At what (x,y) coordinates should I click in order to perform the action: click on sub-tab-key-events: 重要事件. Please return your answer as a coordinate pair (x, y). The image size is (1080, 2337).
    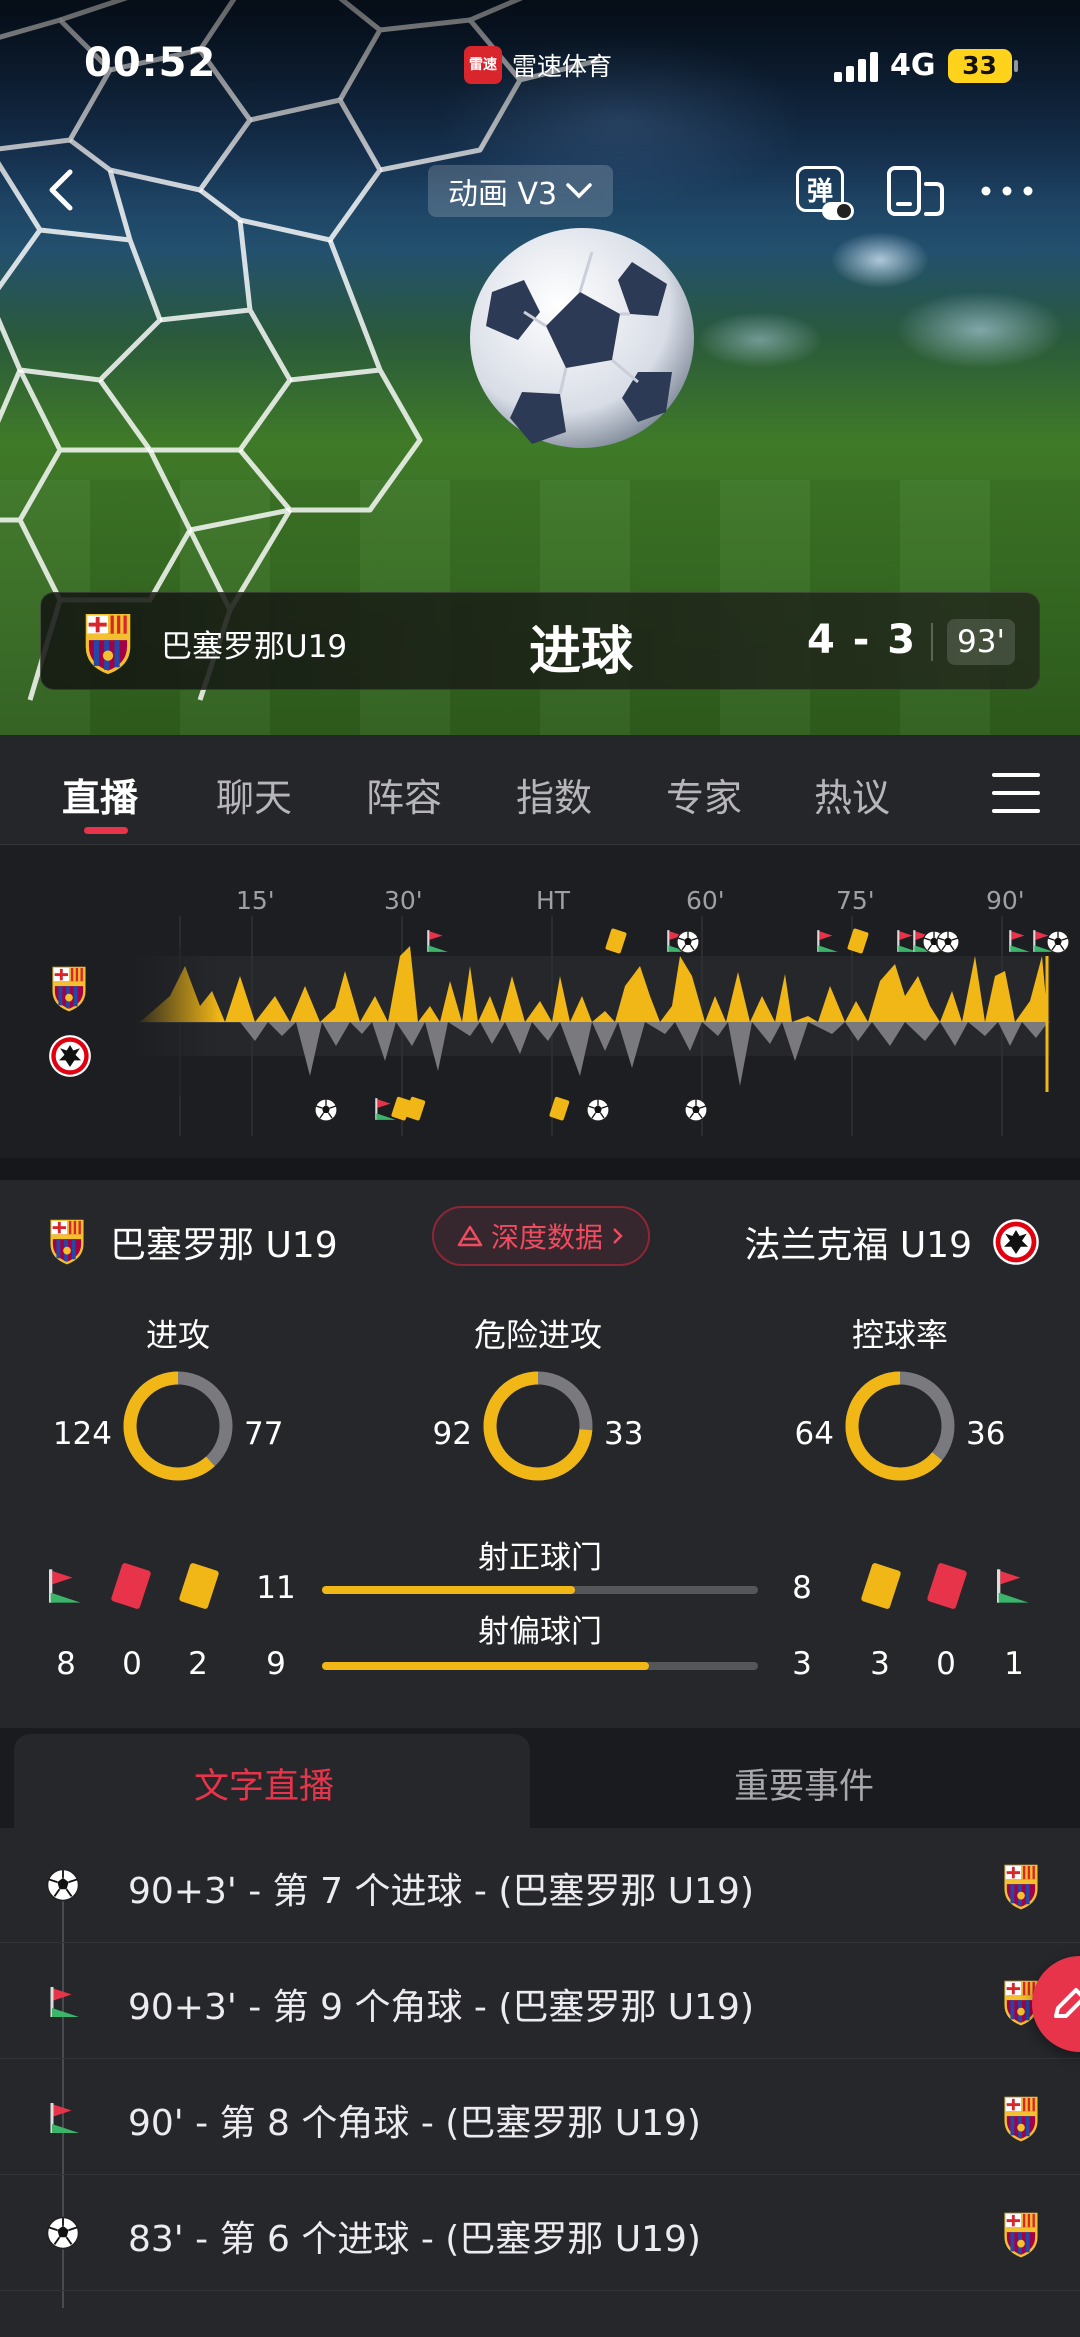
    Looking at the image, I should click on (804, 1783).